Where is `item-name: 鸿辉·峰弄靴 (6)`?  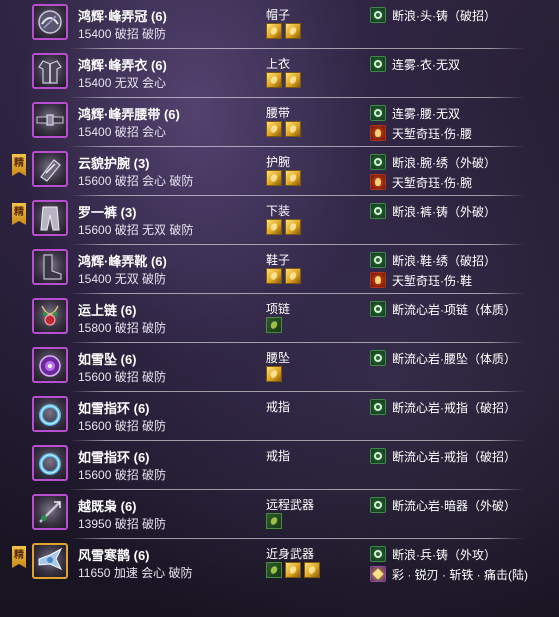
item-name: 鸿辉·峰弄靴 (6) is located at coordinates (122, 260).